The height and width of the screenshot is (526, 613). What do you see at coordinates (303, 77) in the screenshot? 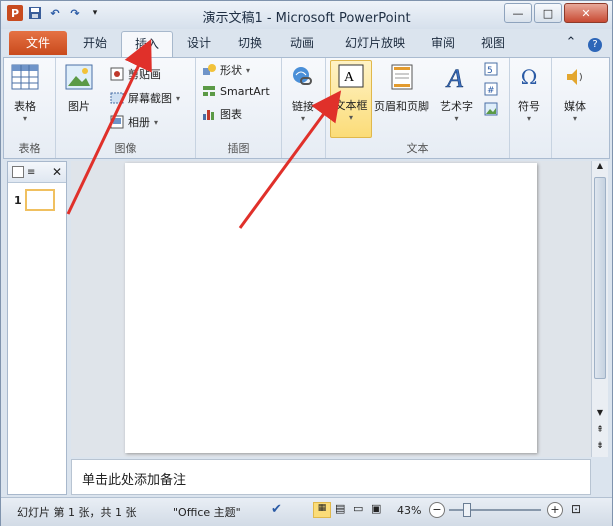
I see `link-icon` at bounding box center [303, 77].